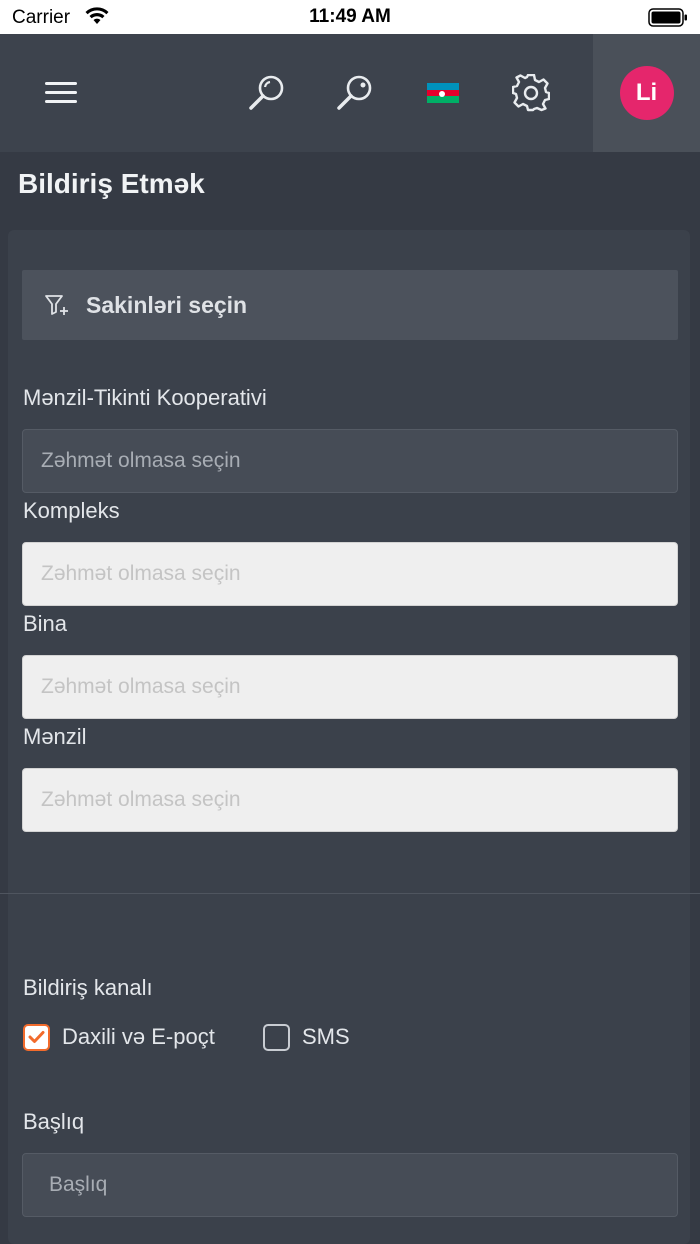 Image resolution: width=700 pixels, height=1244 pixels. Describe the element at coordinates (350, 305) in the screenshot. I see `select-residents-button: Sakinləri seçin` at that location.